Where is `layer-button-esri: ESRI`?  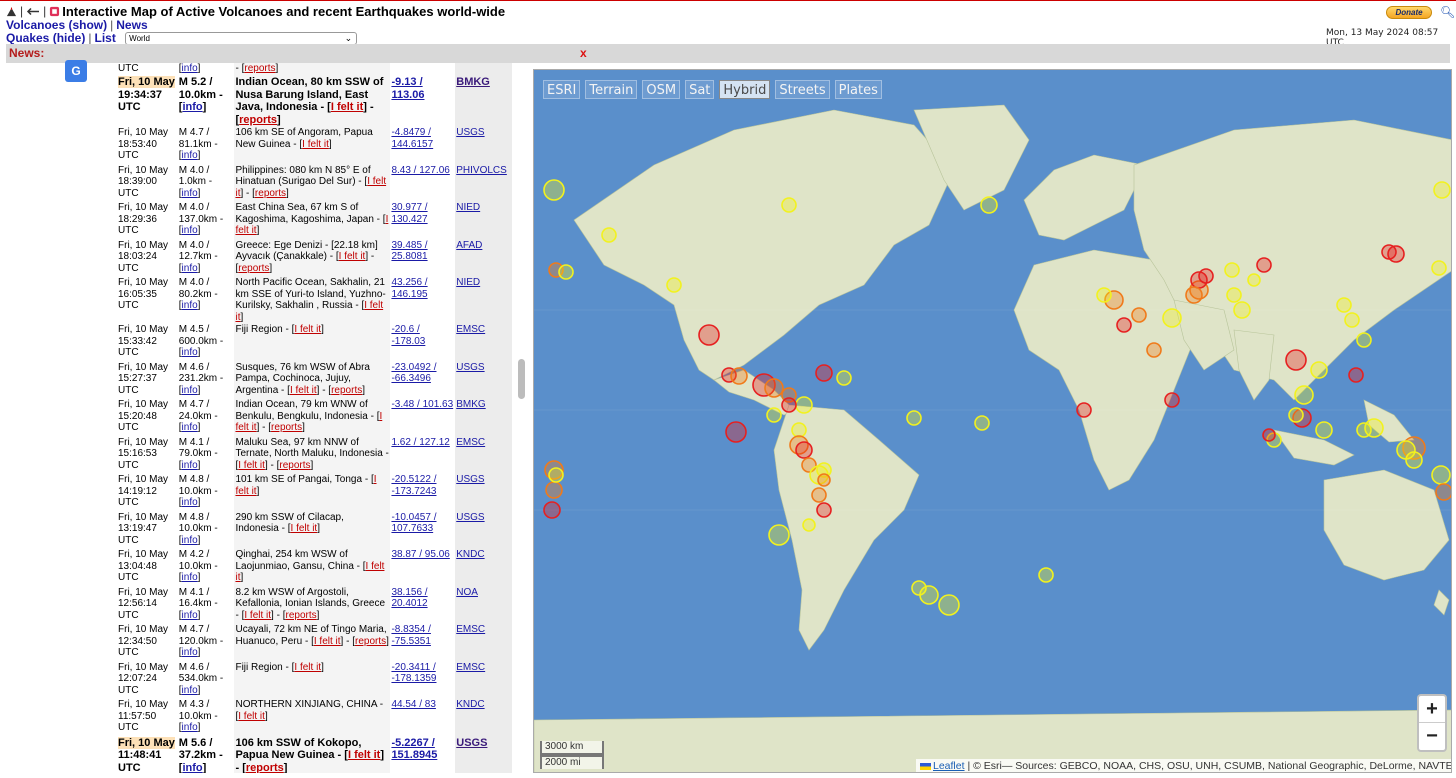
layer-button-esri: ESRI is located at coordinates (562, 89).